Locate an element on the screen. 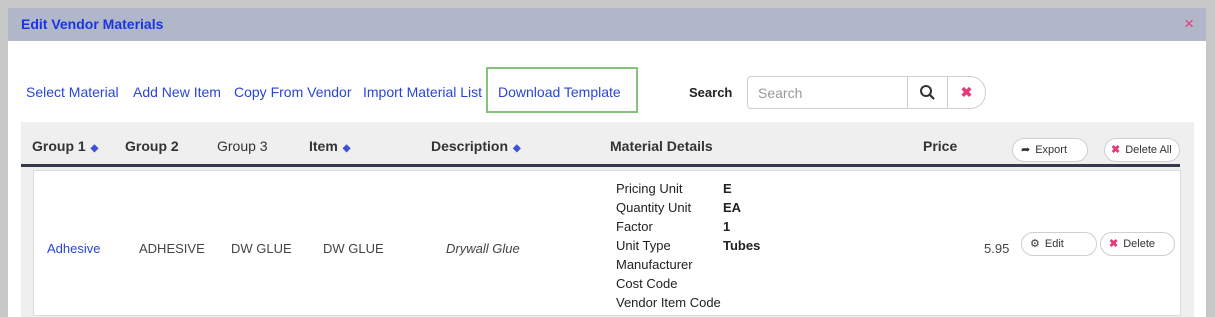 The height and width of the screenshot is (317, 1215). edit-button: ⚙ Edit is located at coordinates (1059, 244).